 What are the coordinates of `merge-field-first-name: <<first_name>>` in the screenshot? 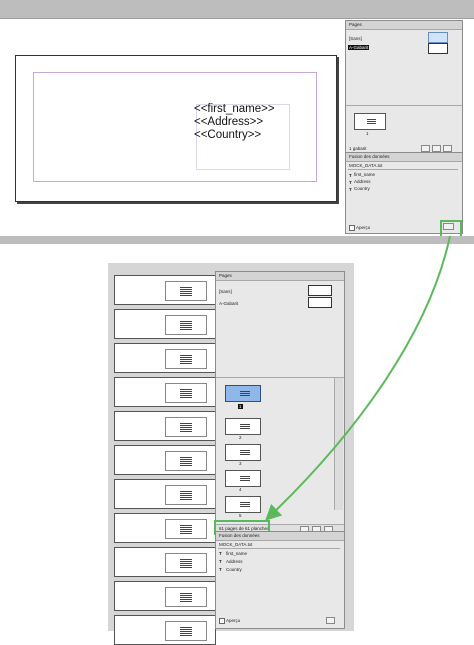 It's located at (234, 109).